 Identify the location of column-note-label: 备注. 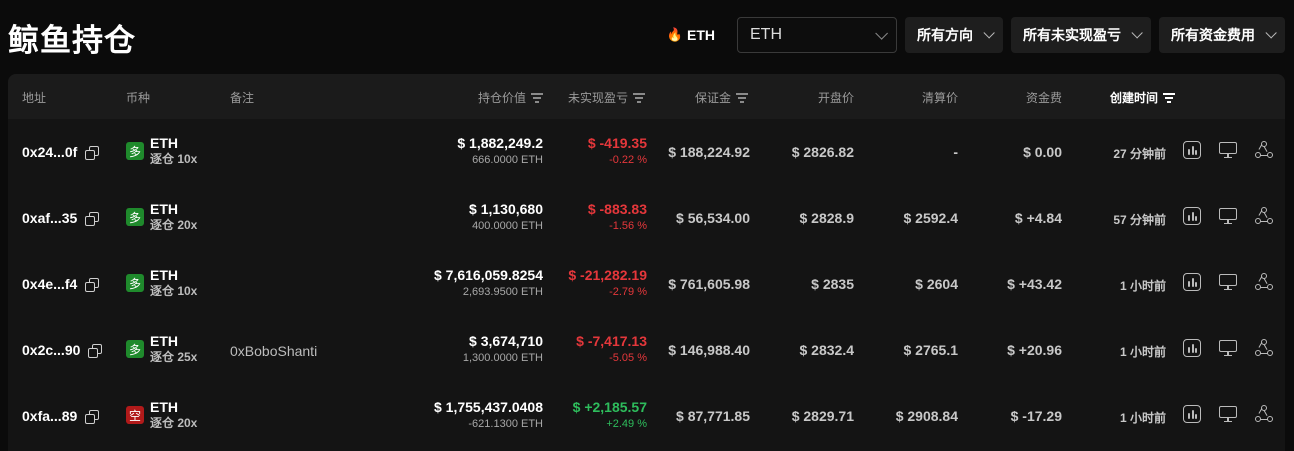
(242, 98).